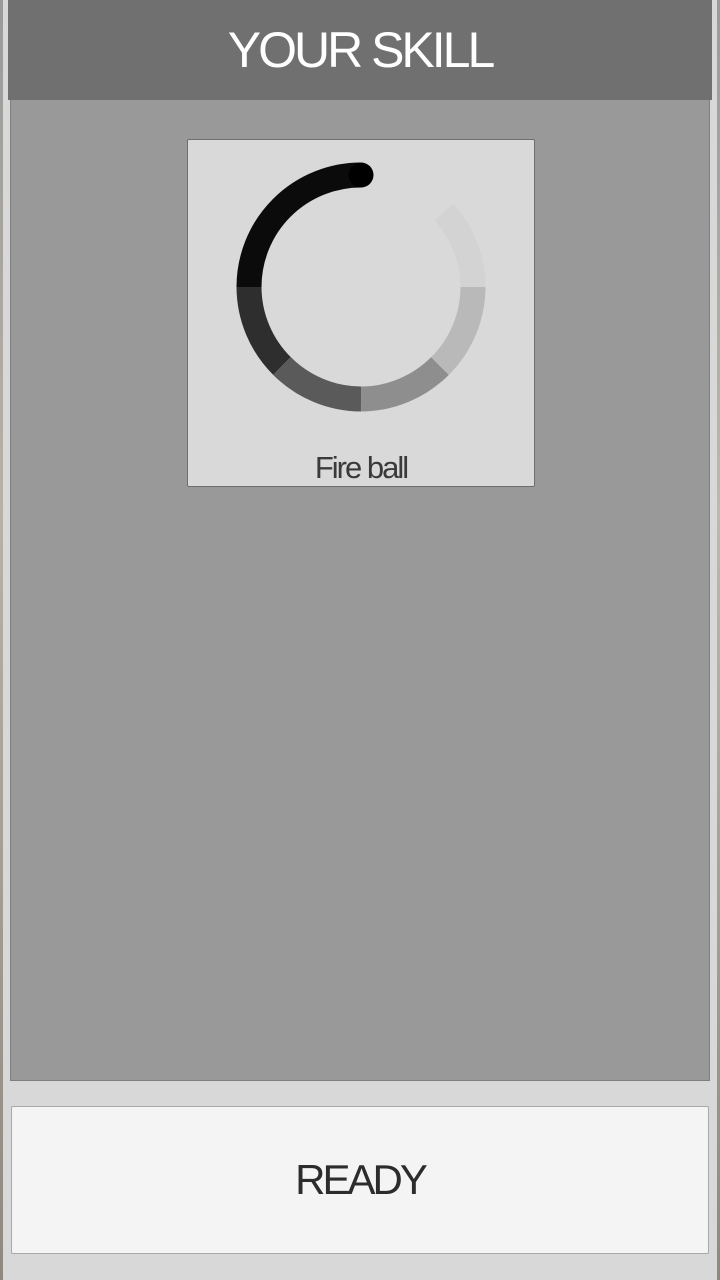  I want to click on ready-button: READY, so click(360, 1180).